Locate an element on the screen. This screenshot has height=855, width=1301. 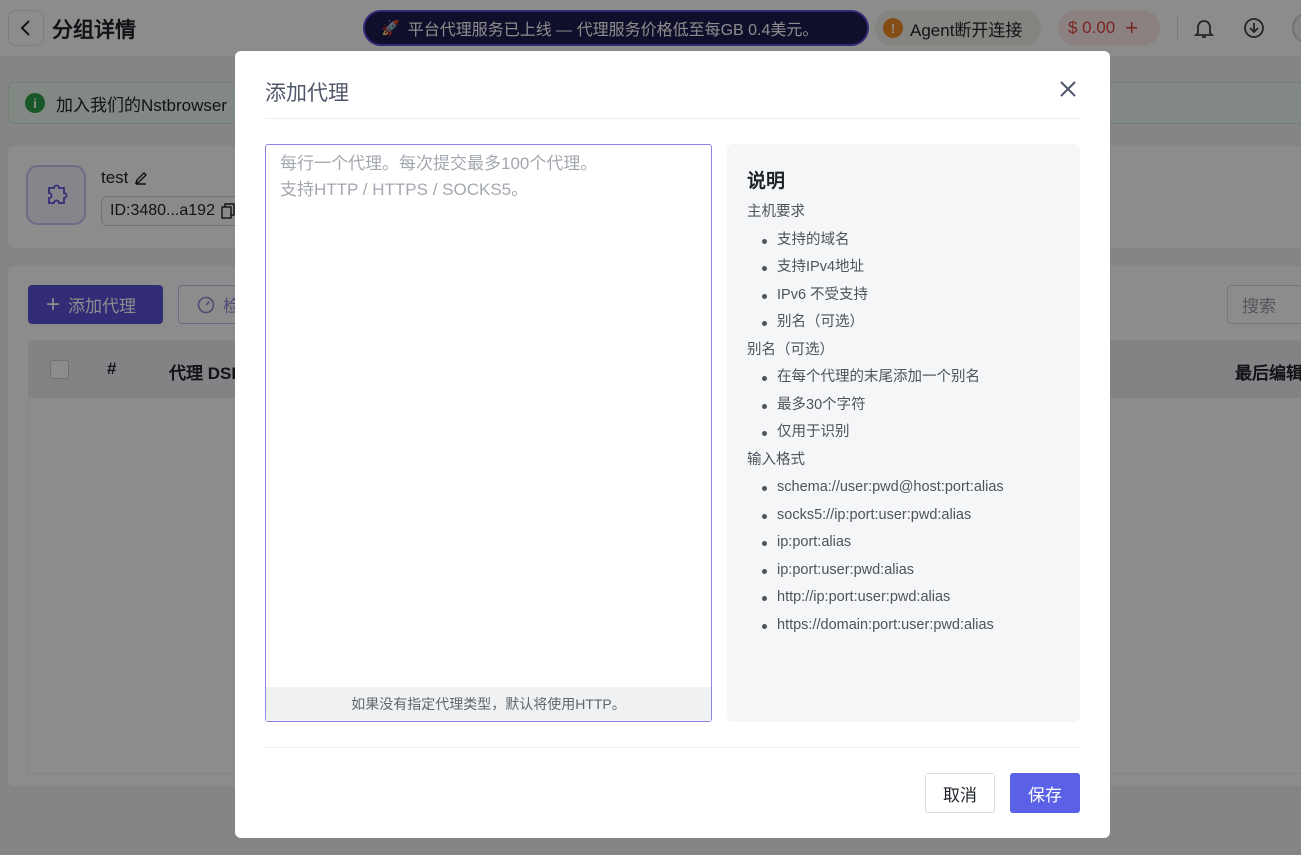
cancel-button: 取消 is located at coordinates (960, 793).